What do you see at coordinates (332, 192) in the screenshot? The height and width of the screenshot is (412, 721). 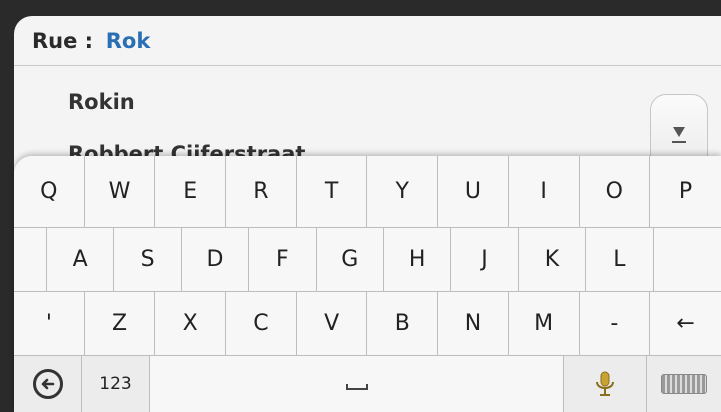 I see `key-t: T` at bounding box center [332, 192].